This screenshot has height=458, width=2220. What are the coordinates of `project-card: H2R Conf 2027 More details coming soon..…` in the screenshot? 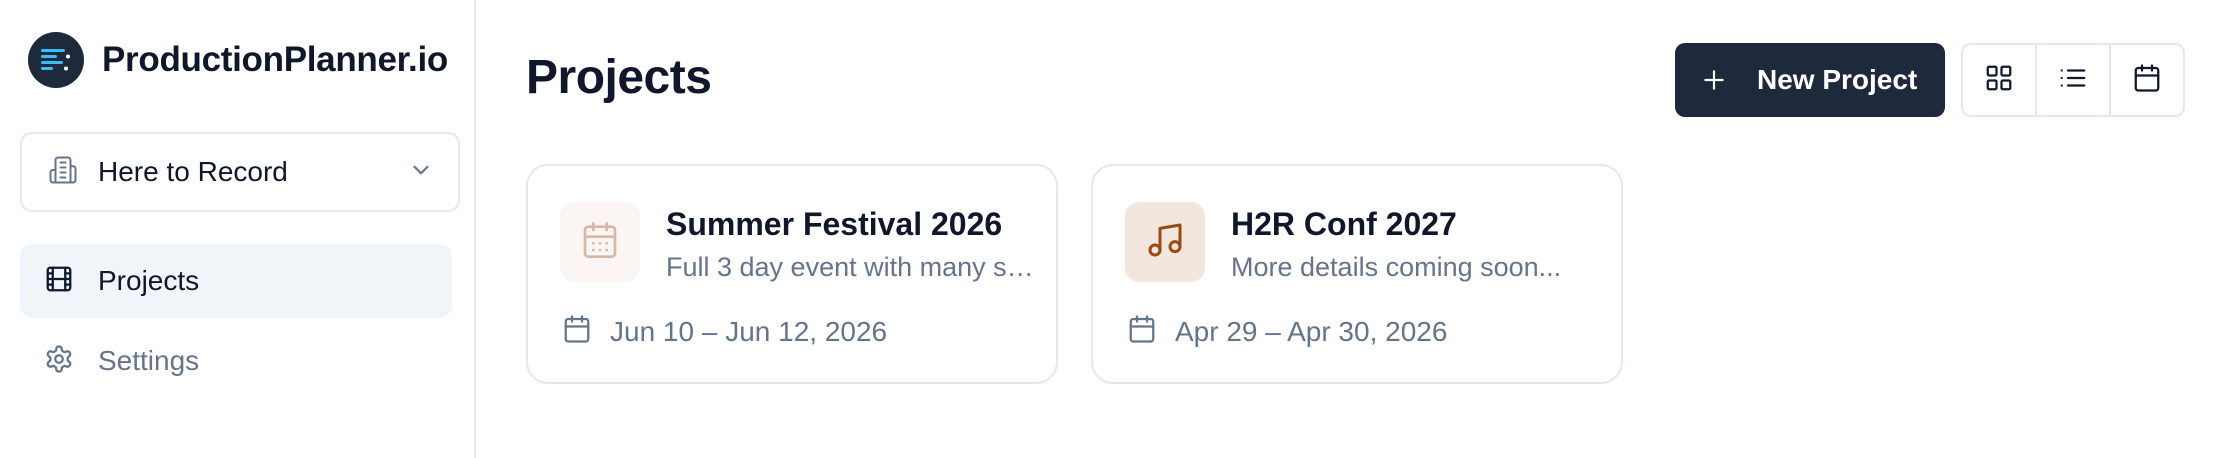 It's located at (1357, 274).